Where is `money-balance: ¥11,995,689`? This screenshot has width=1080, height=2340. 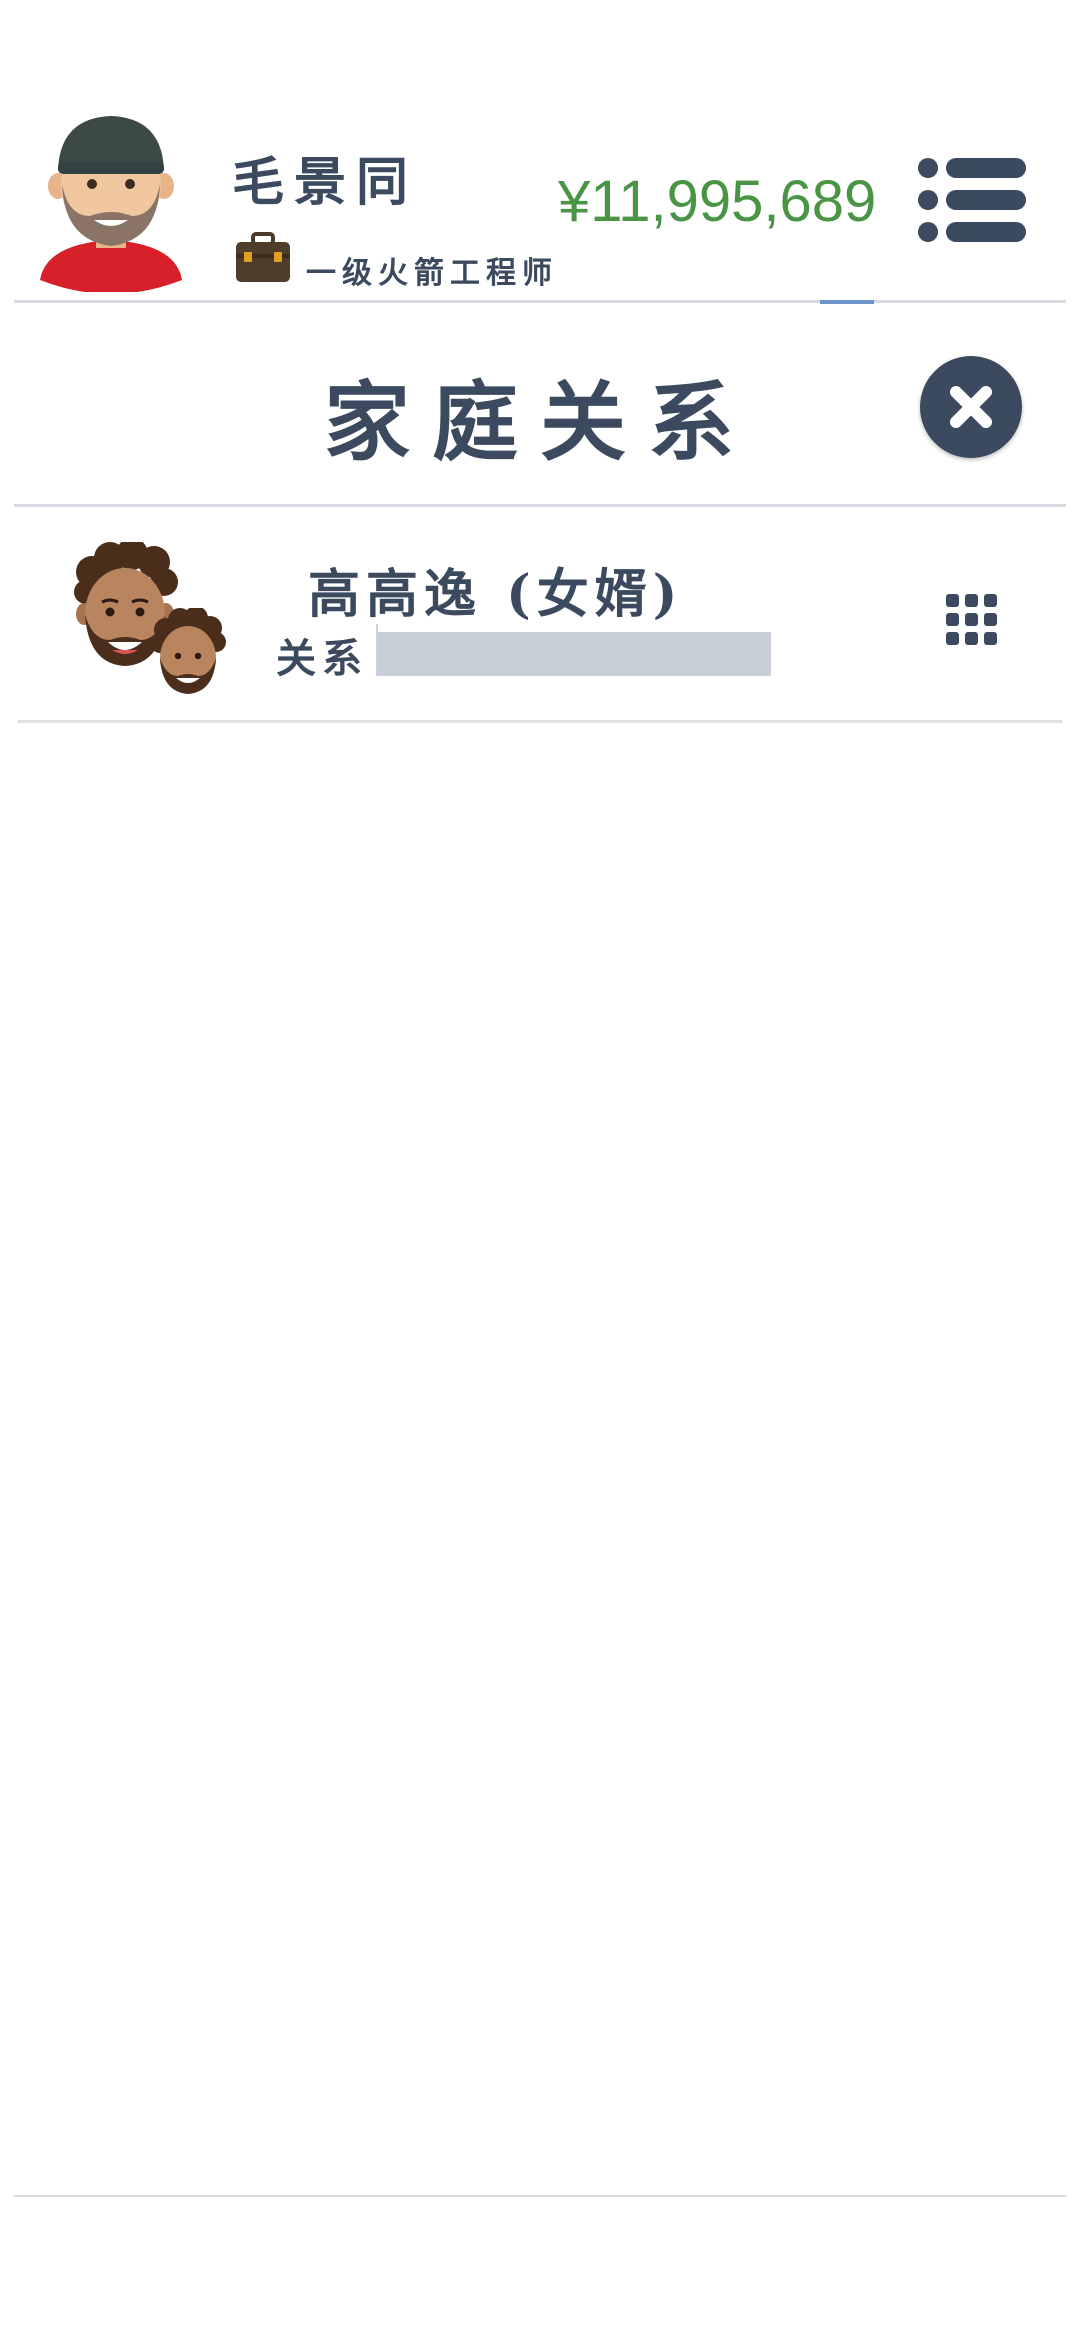 money-balance: ¥11,995,689 is located at coordinates (717, 201).